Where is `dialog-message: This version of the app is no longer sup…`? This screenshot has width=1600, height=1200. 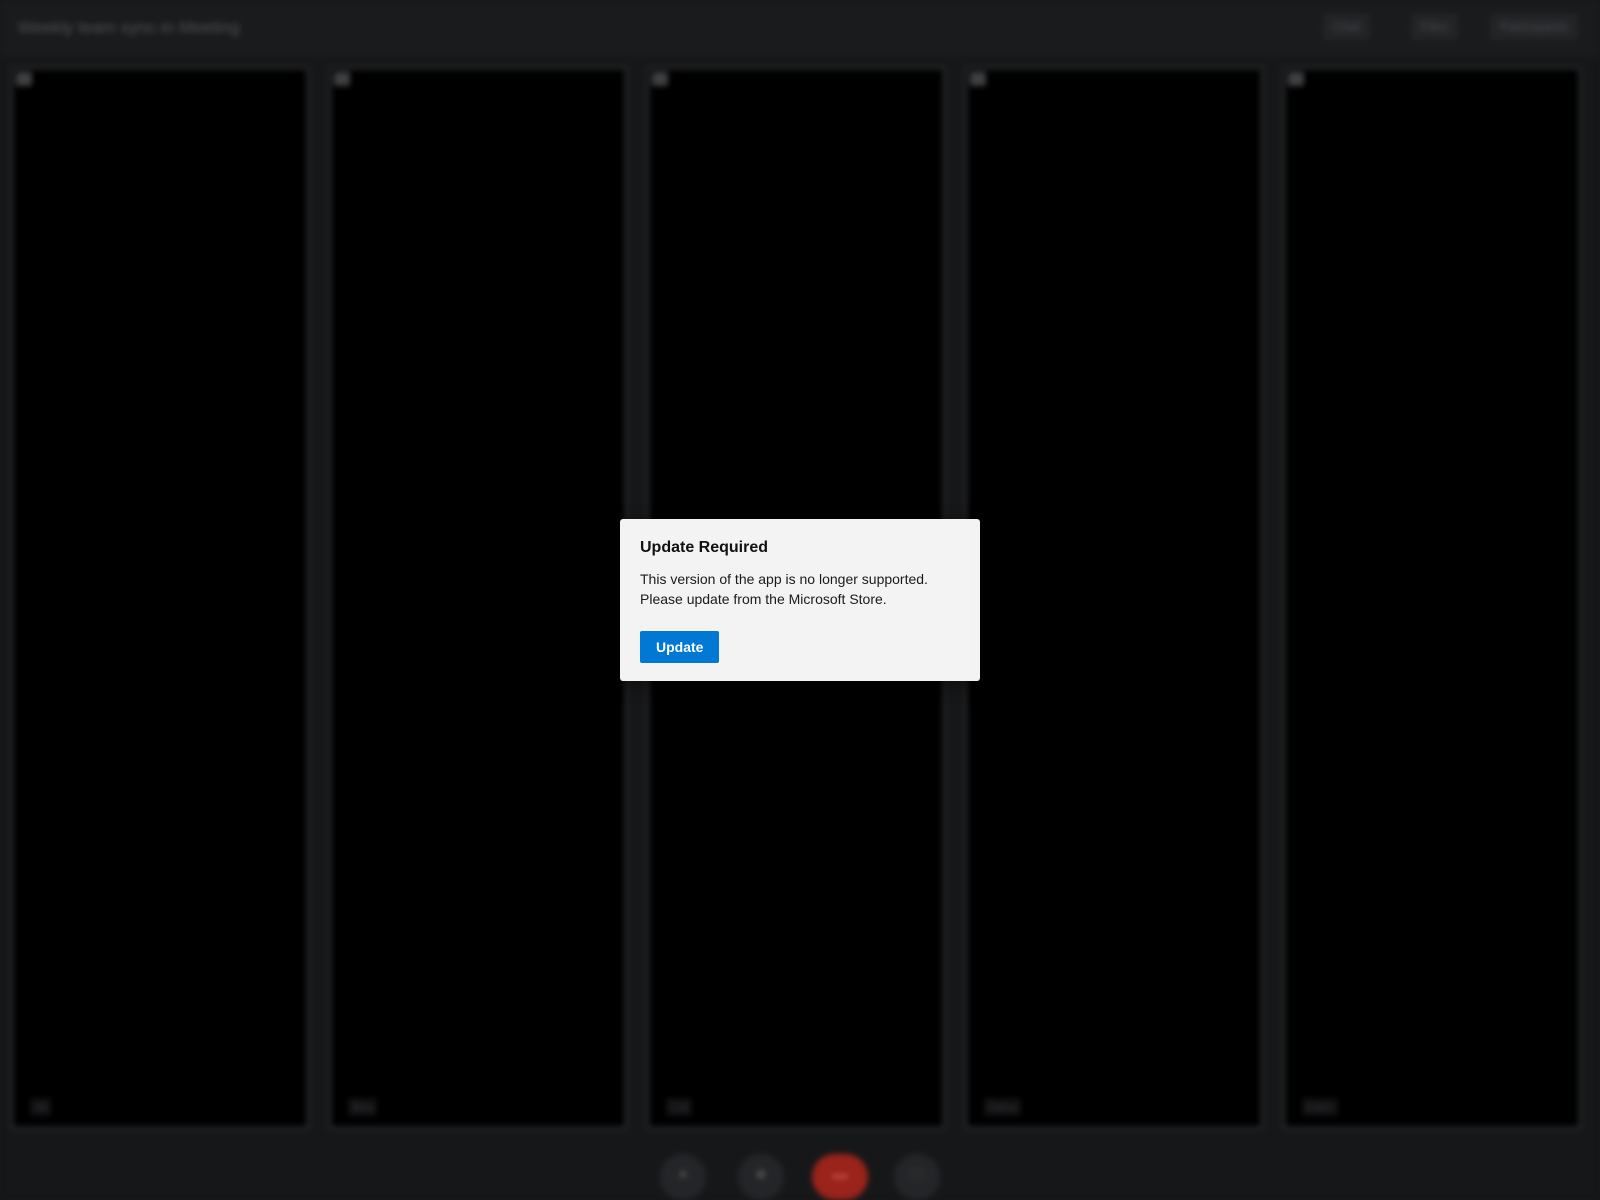 dialog-message: This version of the app is no longer sup… is located at coordinates (800, 589).